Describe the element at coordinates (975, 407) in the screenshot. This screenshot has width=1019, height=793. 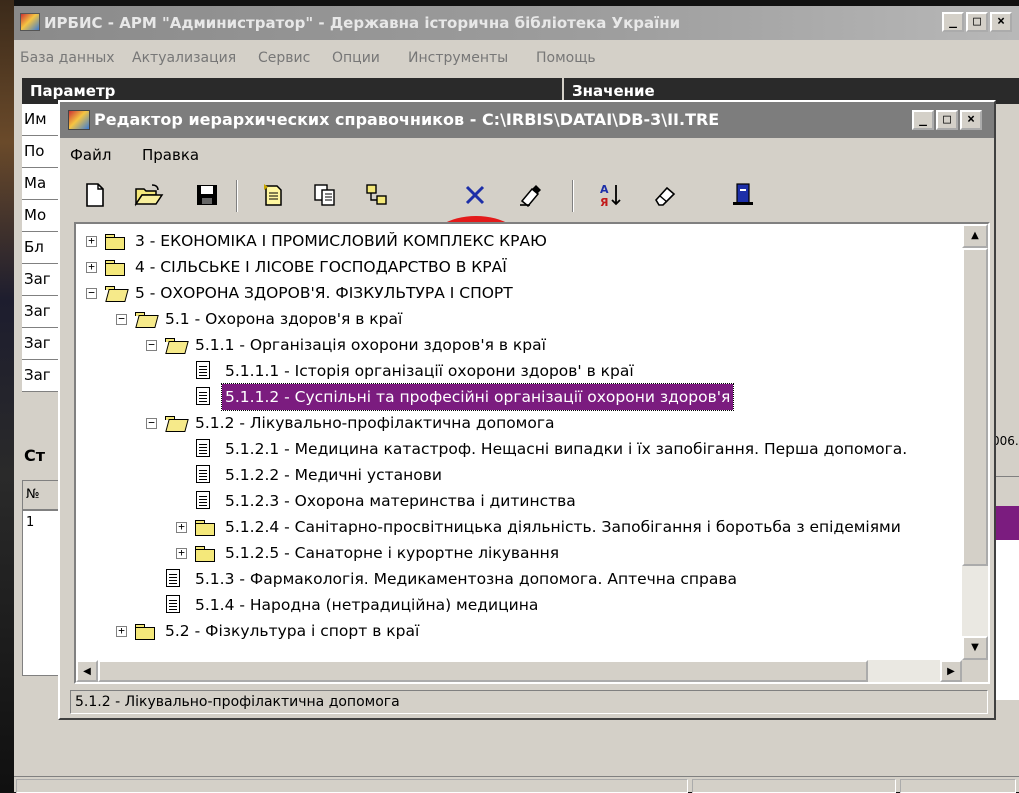
I see `vertical-scroll-thumb` at that location.